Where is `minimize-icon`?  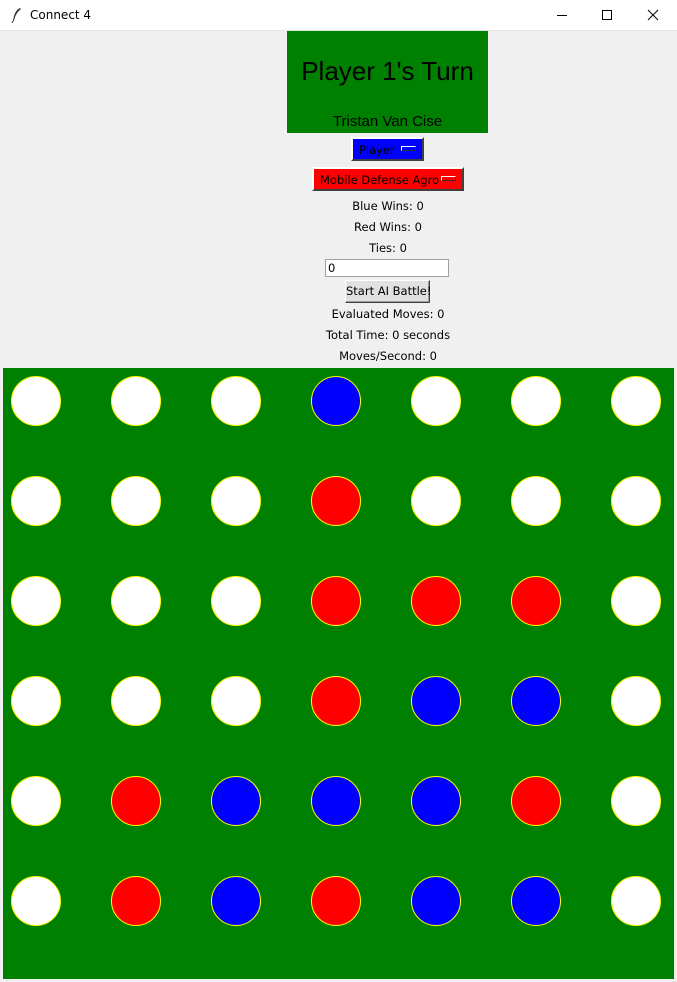
minimize-icon is located at coordinates (562, 15).